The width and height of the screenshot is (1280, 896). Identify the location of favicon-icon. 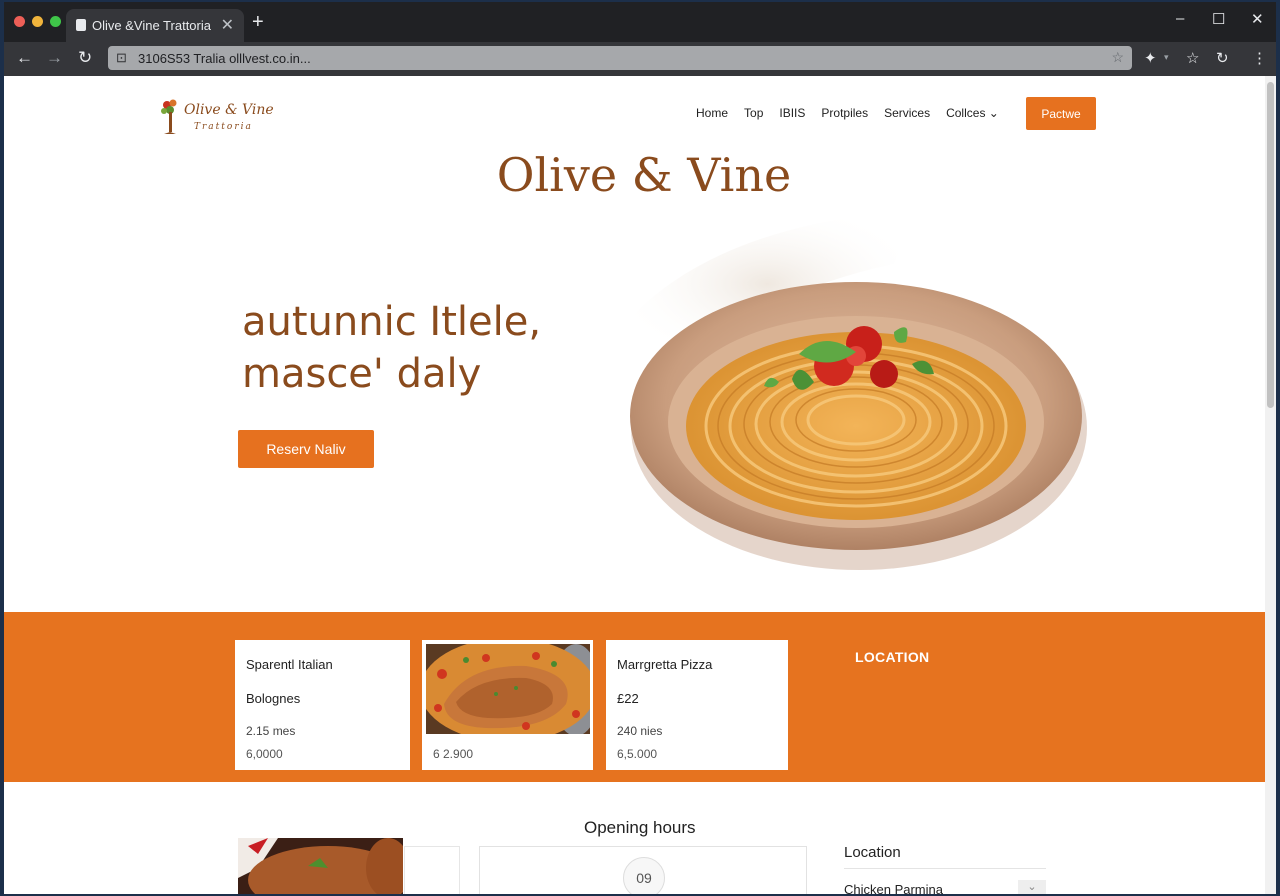
(81, 25).